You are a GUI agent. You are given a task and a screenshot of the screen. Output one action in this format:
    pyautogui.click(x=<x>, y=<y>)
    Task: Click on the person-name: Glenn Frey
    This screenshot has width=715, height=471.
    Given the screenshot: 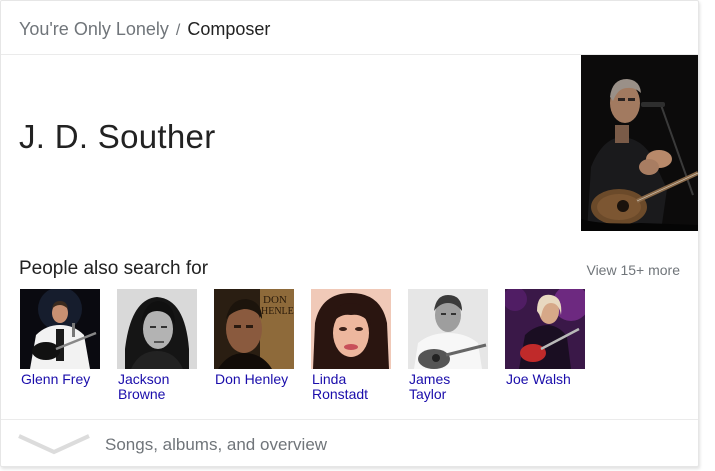 What is the action you would take?
    pyautogui.click(x=61, y=379)
    